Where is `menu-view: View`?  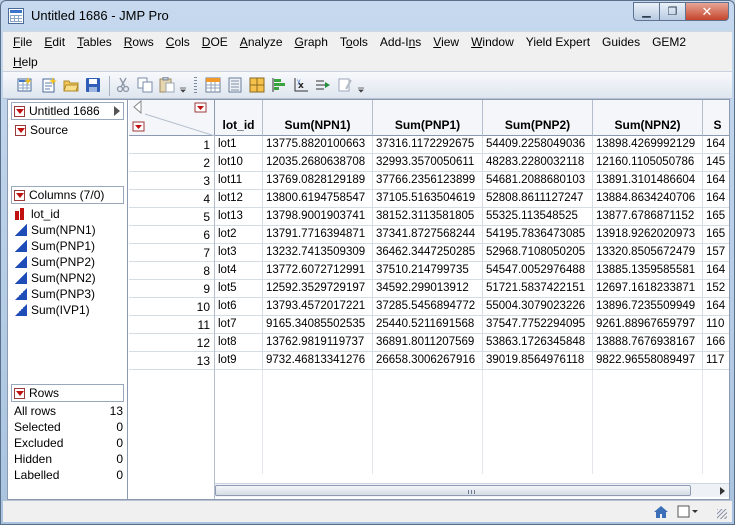
menu-view: View is located at coordinates (446, 42).